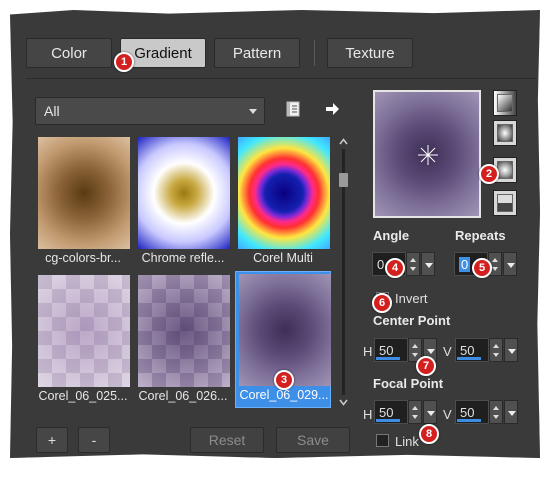  I want to click on focal-h-dropdown, so click(430, 412).